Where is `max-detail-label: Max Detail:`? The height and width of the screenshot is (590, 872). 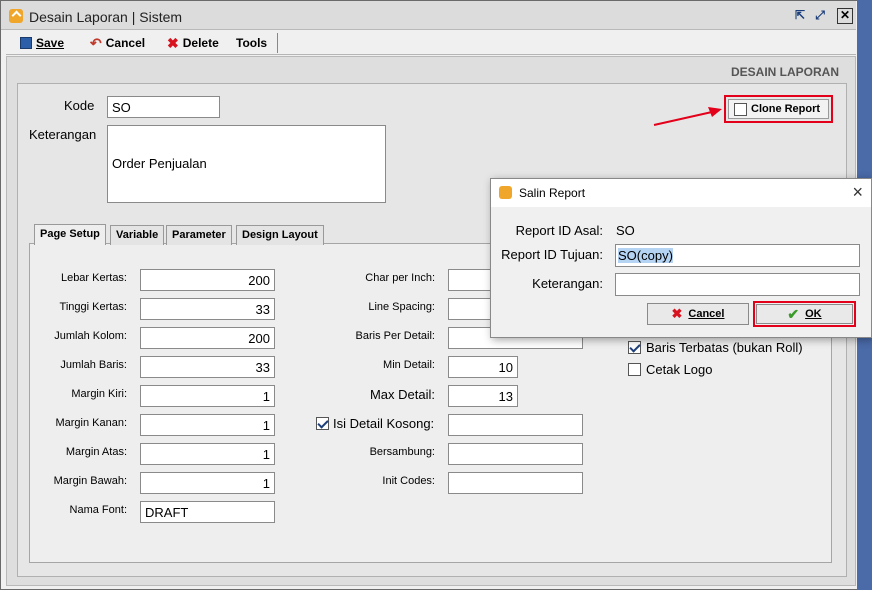 max-detail-label: Max Detail: is located at coordinates (402, 394).